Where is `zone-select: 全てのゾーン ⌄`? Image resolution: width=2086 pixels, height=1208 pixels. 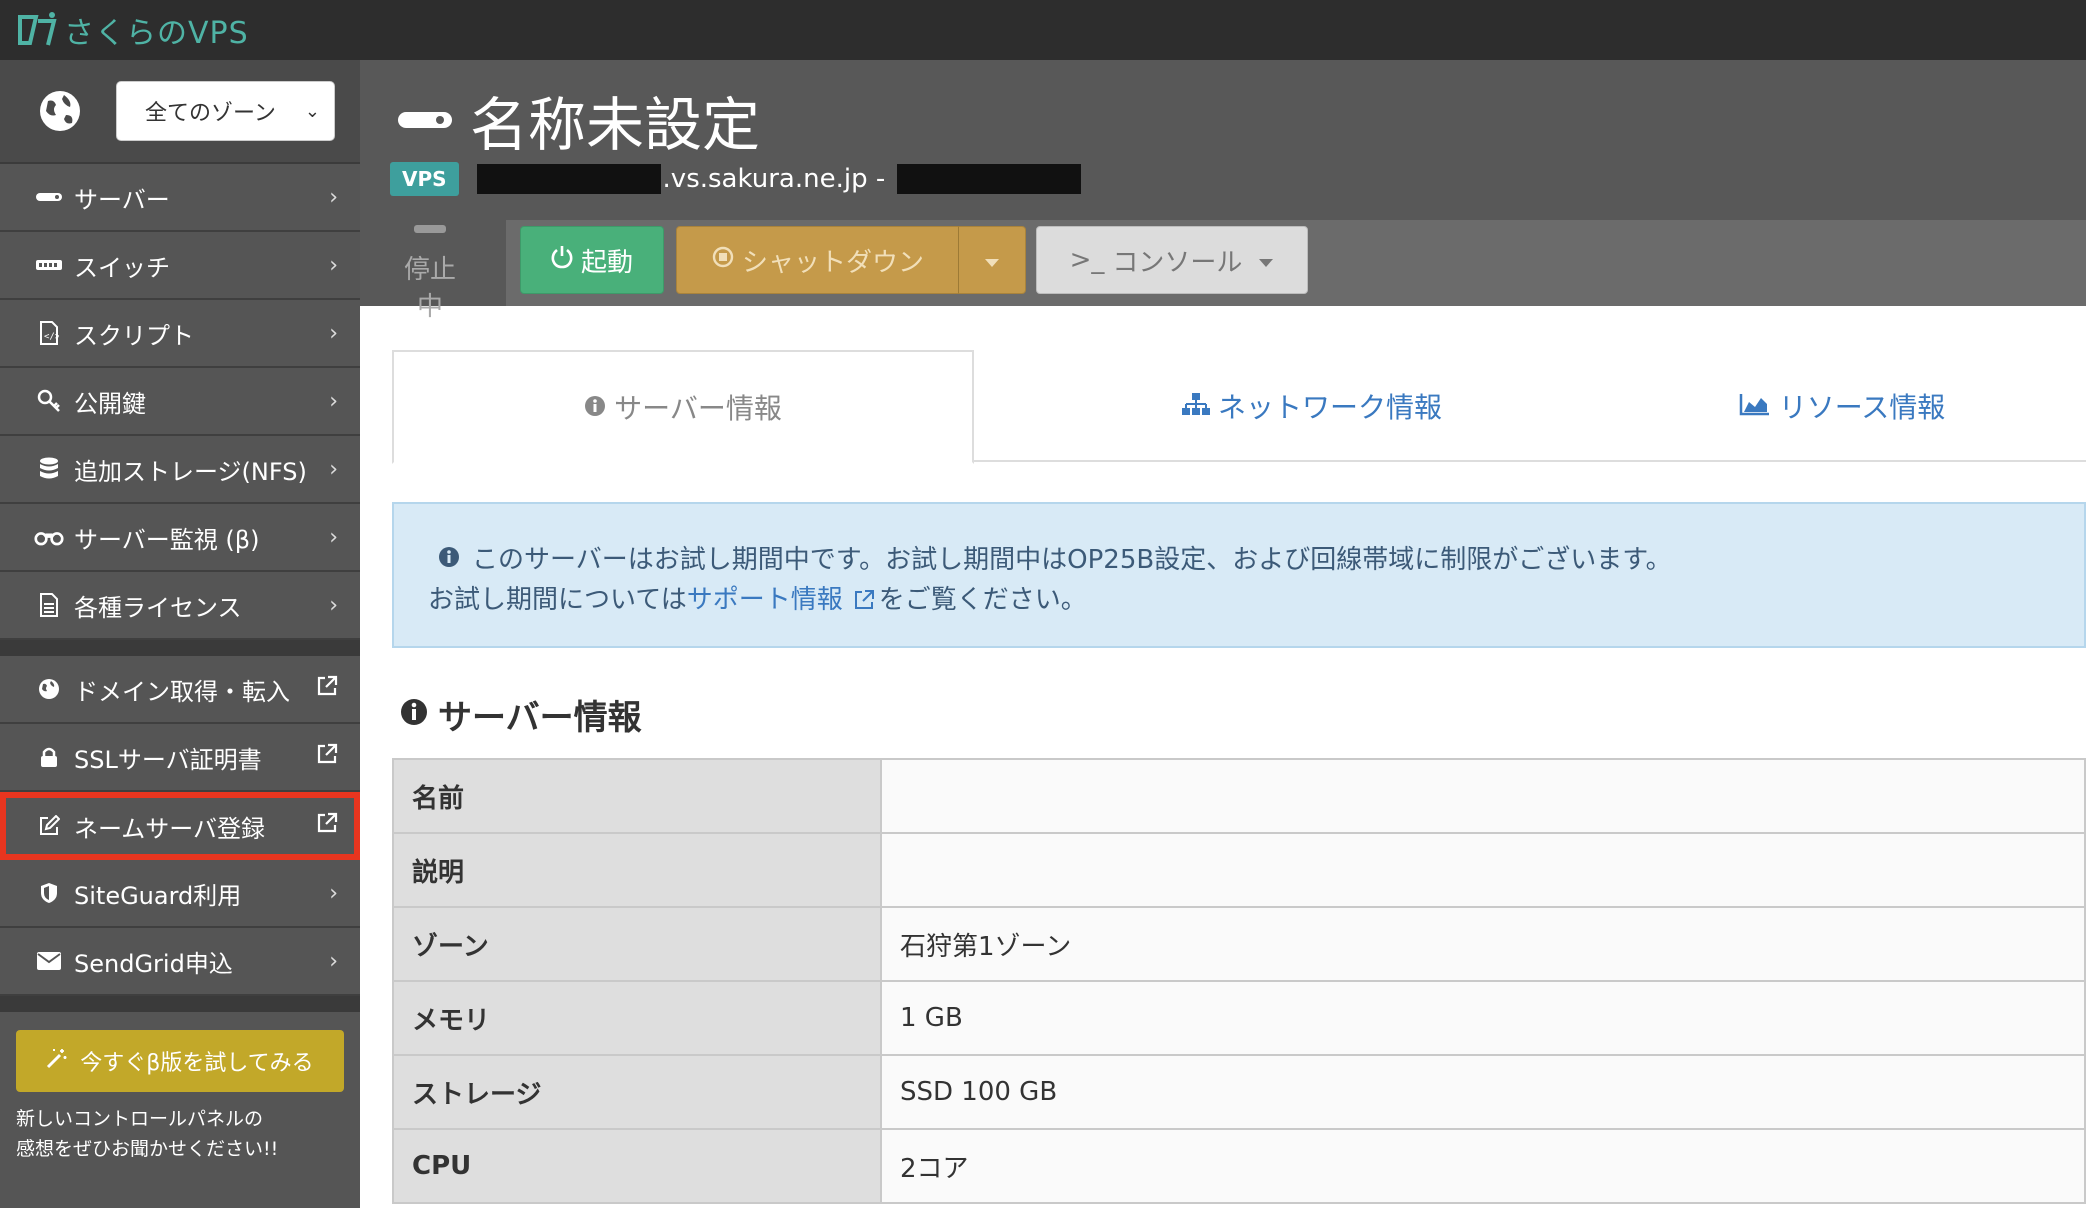 zone-select: 全てのゾーン ⌄ is located at coordinates (225, 111).